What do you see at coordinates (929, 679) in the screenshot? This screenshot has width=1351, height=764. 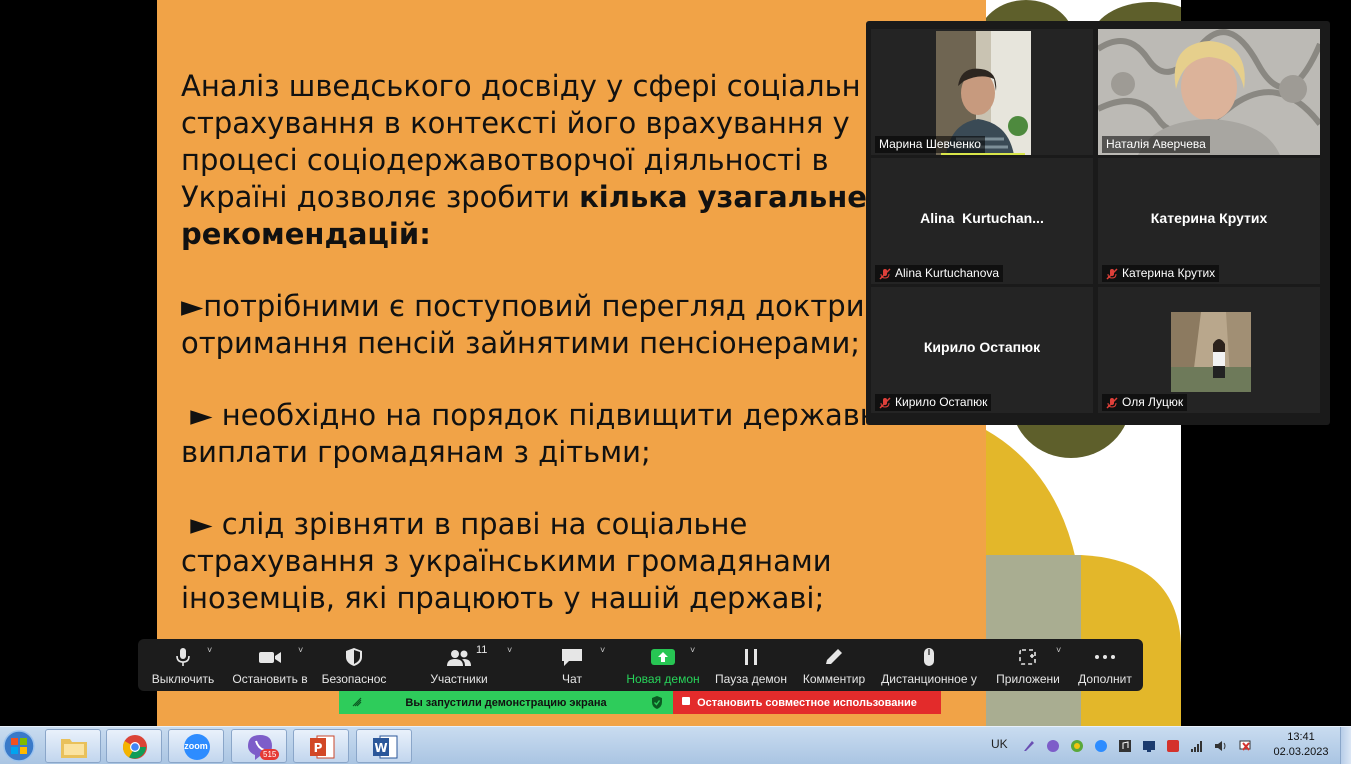 I see `remote-control-label: Дистанционное у` at bounding box center [929, 679].